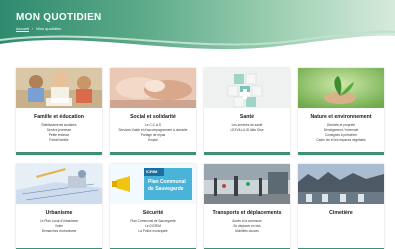 The width and height of the screenshot is (395, 249). I want to click on card-image-blueprint, so click(59, 184).